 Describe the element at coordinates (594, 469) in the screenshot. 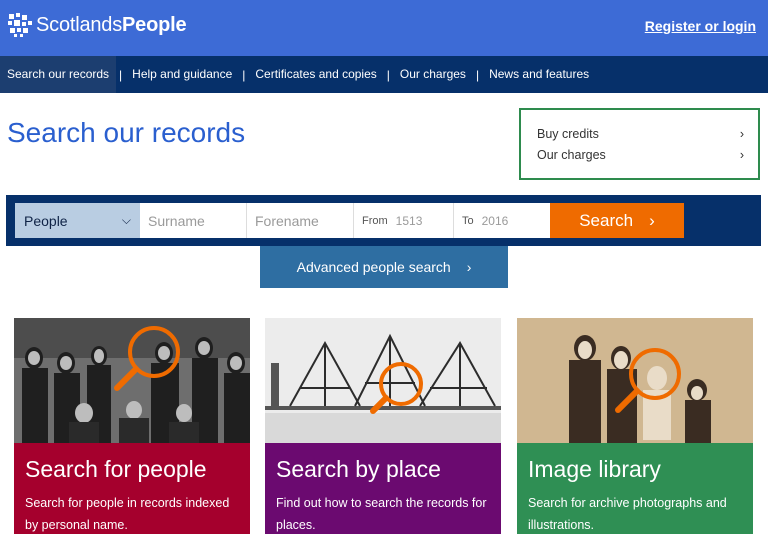

I see `card-title: Image library` at that location.